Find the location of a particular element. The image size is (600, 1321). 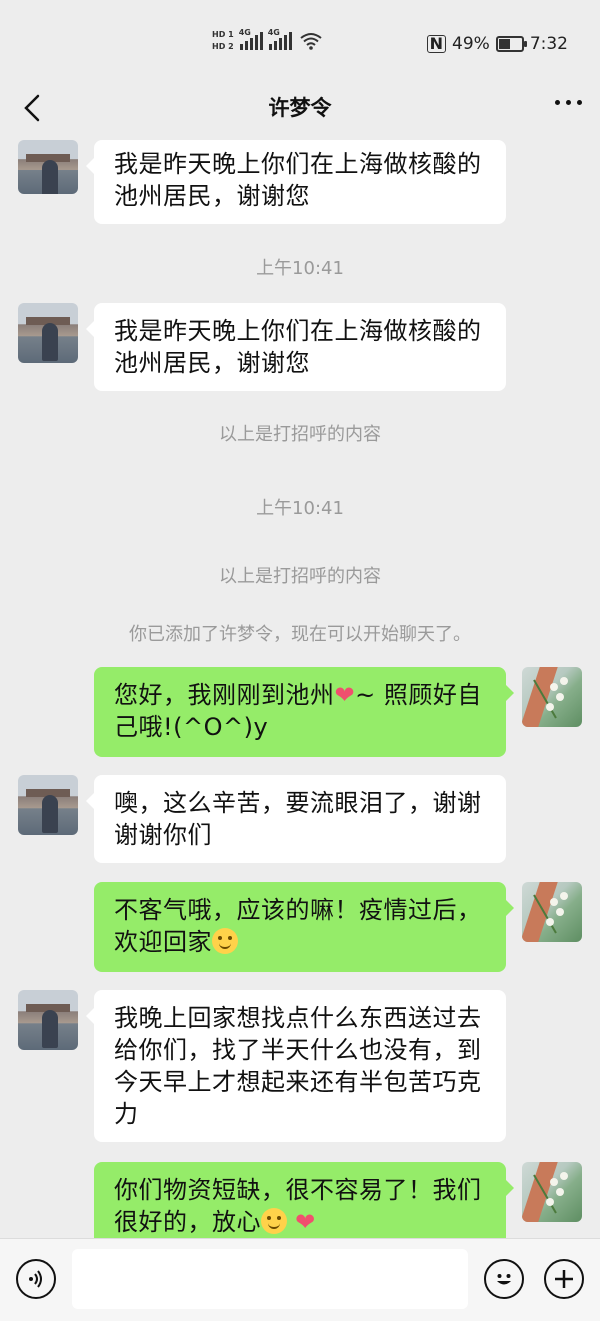

signal-icon-2: 4G is located at coordinates (280, 39).